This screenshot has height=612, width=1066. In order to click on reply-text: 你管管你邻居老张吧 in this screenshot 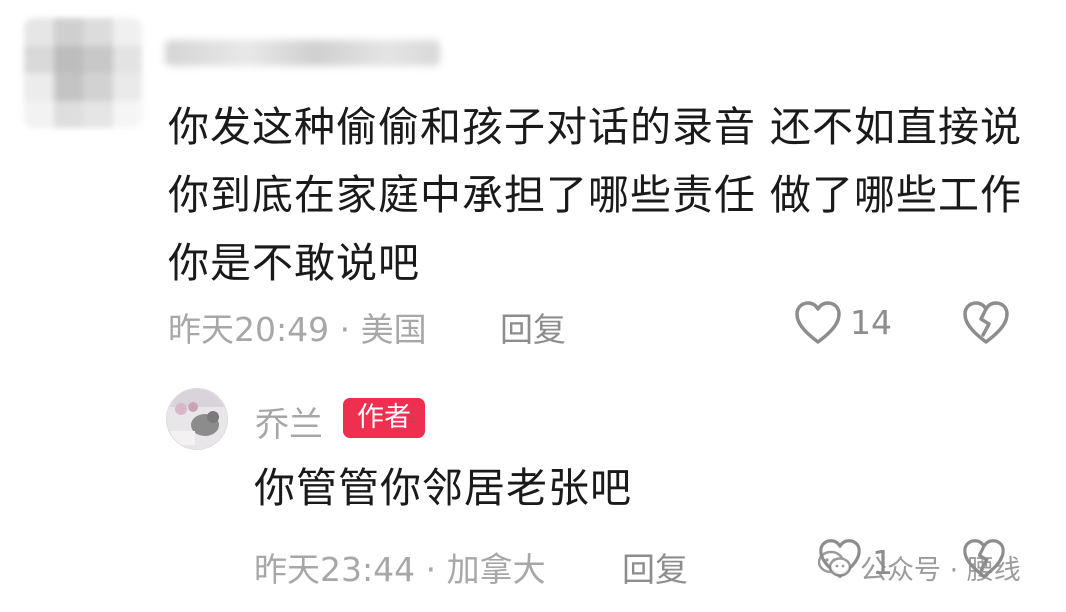, I will do `click(443, 488)`.